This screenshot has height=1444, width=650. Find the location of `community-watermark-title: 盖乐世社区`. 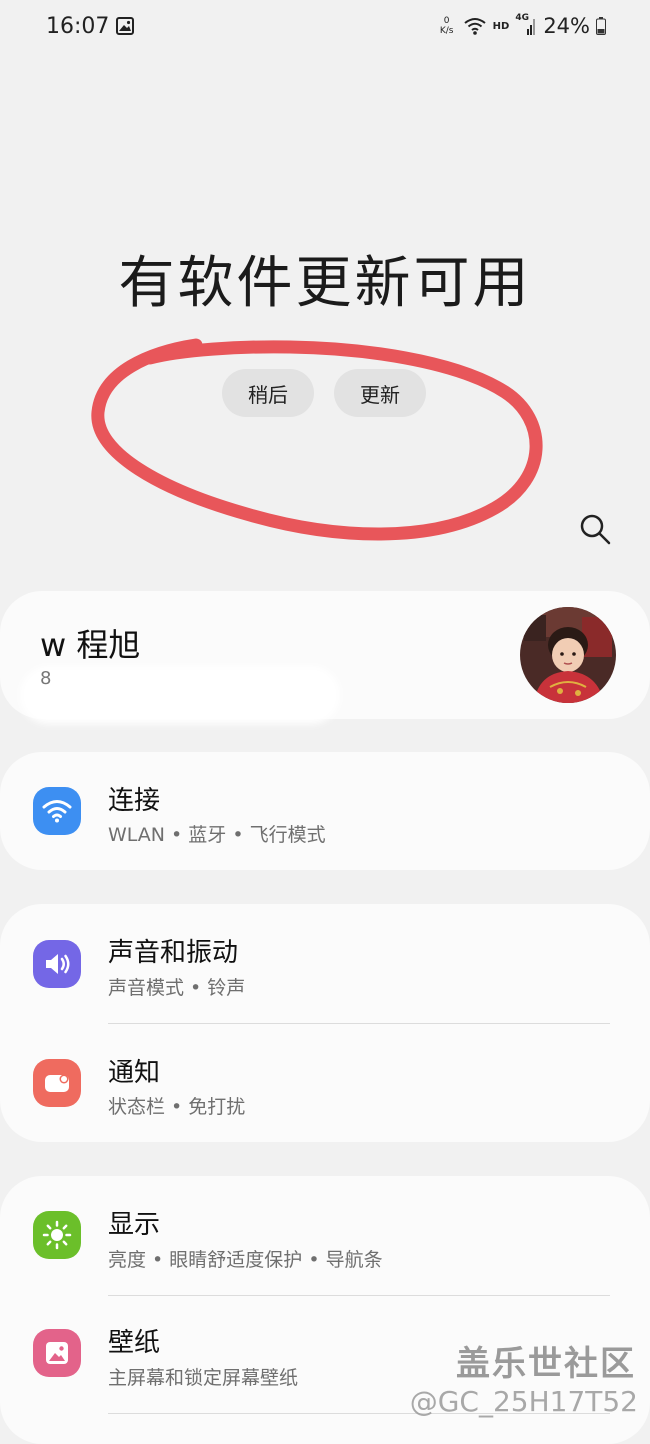

community-watermark-title: 盖乐世社区 is located at coordinates (546, 1364).